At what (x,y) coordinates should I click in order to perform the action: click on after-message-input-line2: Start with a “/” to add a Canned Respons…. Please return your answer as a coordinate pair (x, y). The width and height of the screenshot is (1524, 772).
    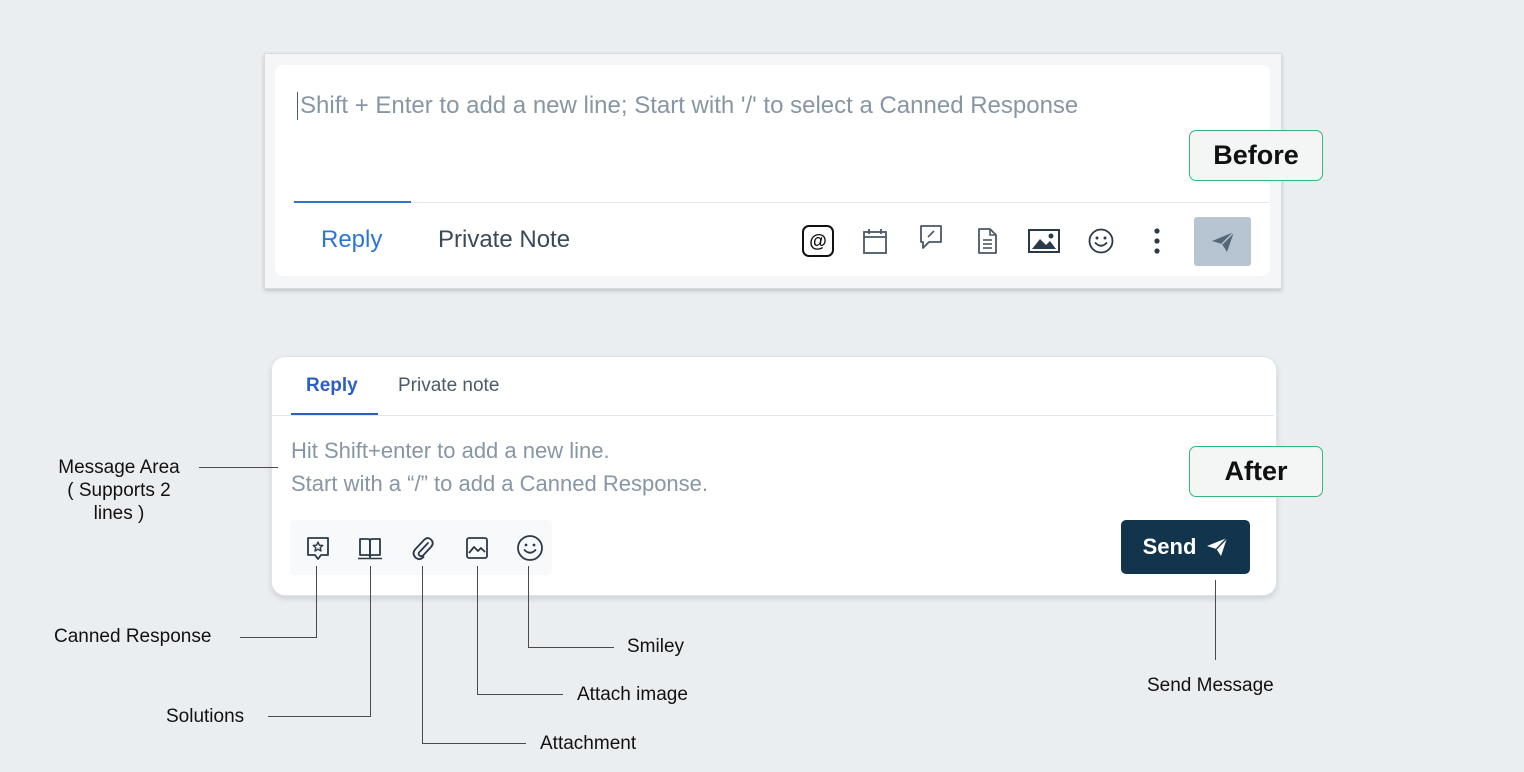
    Looking at the image, I should click on (499, 484).